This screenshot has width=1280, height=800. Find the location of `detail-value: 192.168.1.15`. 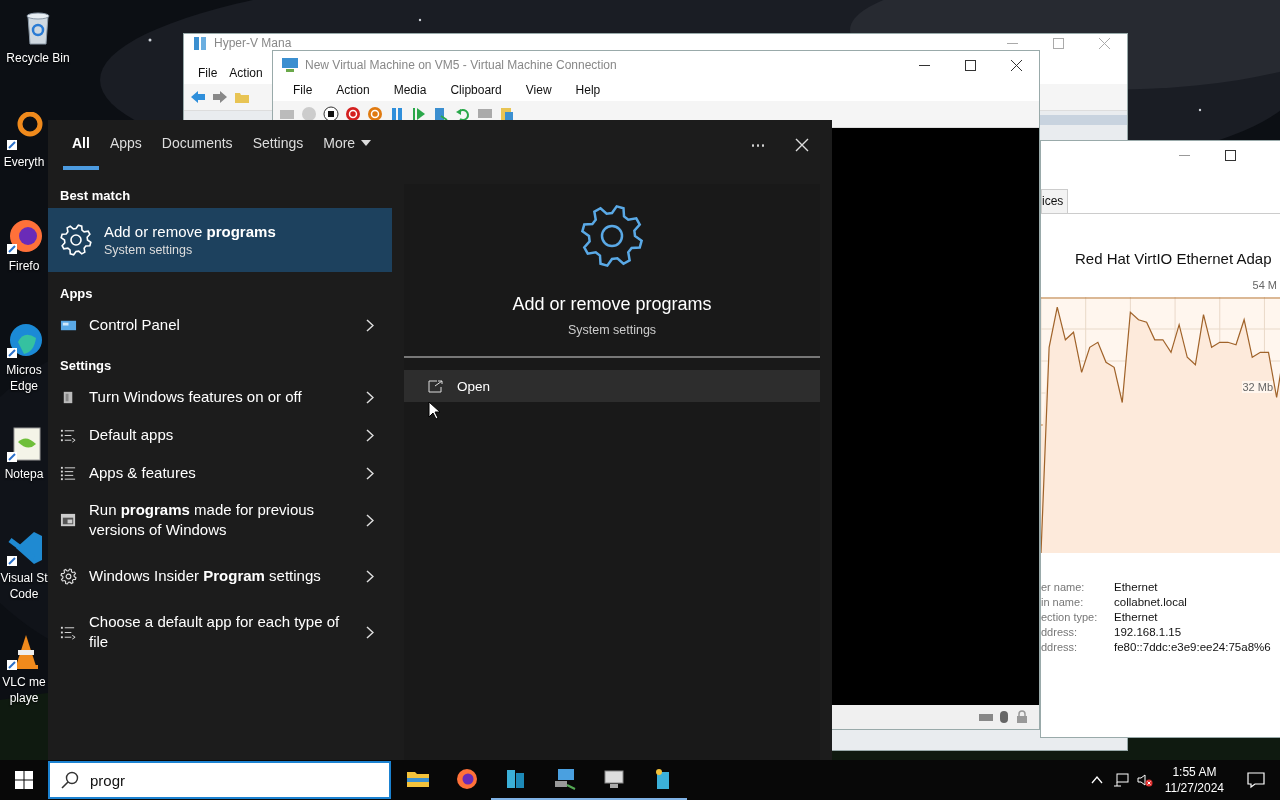

detail-value: 192.168.1.15 is located at coordinates (1148, 632).